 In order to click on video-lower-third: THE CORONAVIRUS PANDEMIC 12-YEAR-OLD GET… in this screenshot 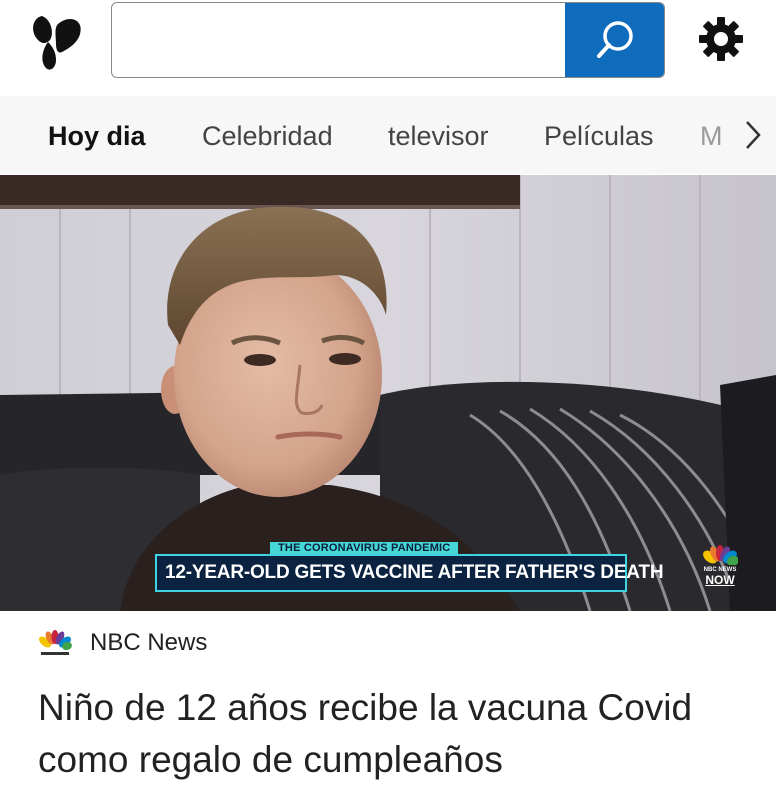, I will do `click(409, 568)`.